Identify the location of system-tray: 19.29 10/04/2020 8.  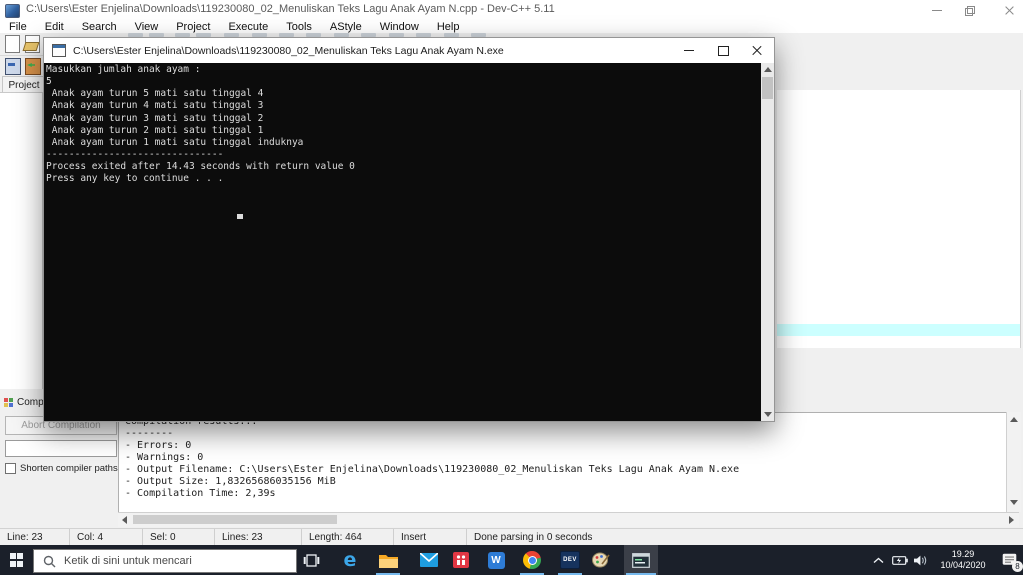
(945, 560).